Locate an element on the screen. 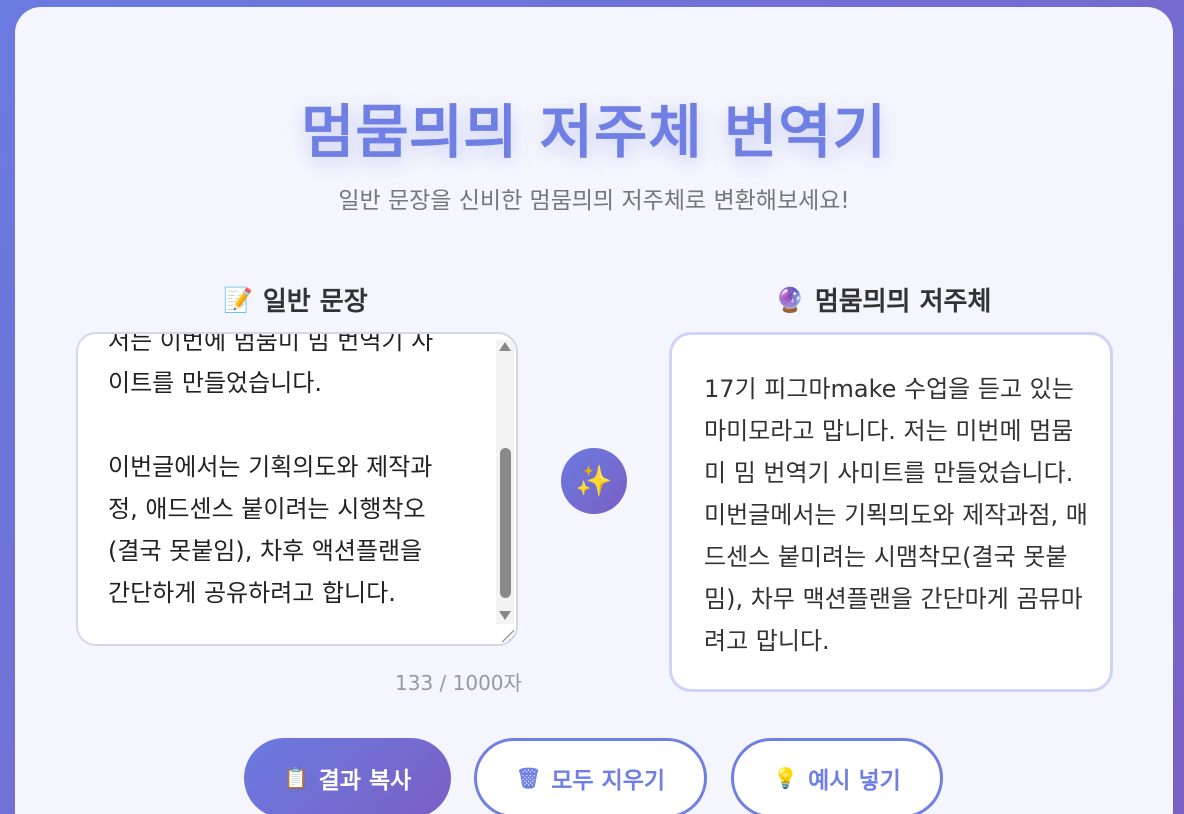 The image size is (1184, 814). insert-example-button: 💡 예시 넣기 is located at coordinates (837, 776).